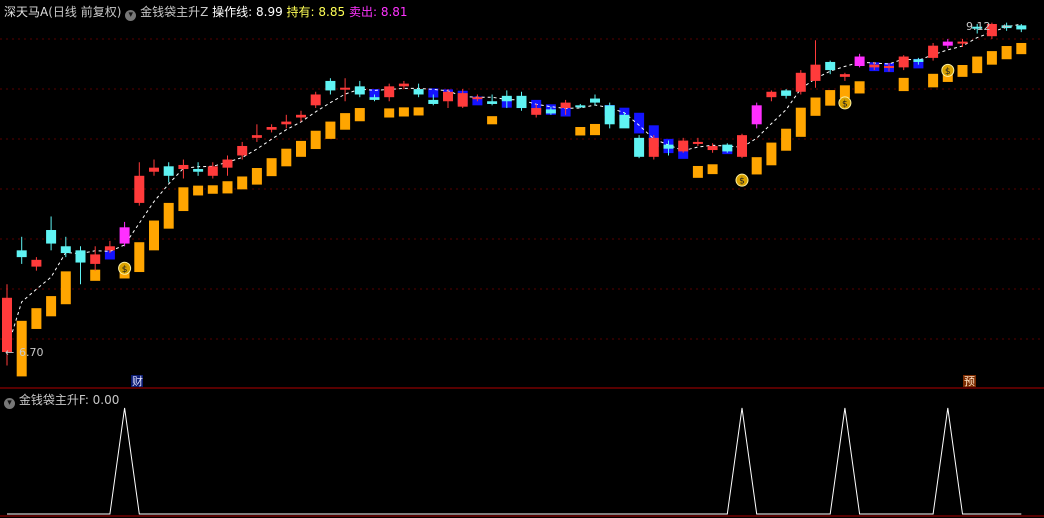  Describe the element at coordinates (978, 26) in the screenshot. I see `high-price-label: 9.12` at that location.